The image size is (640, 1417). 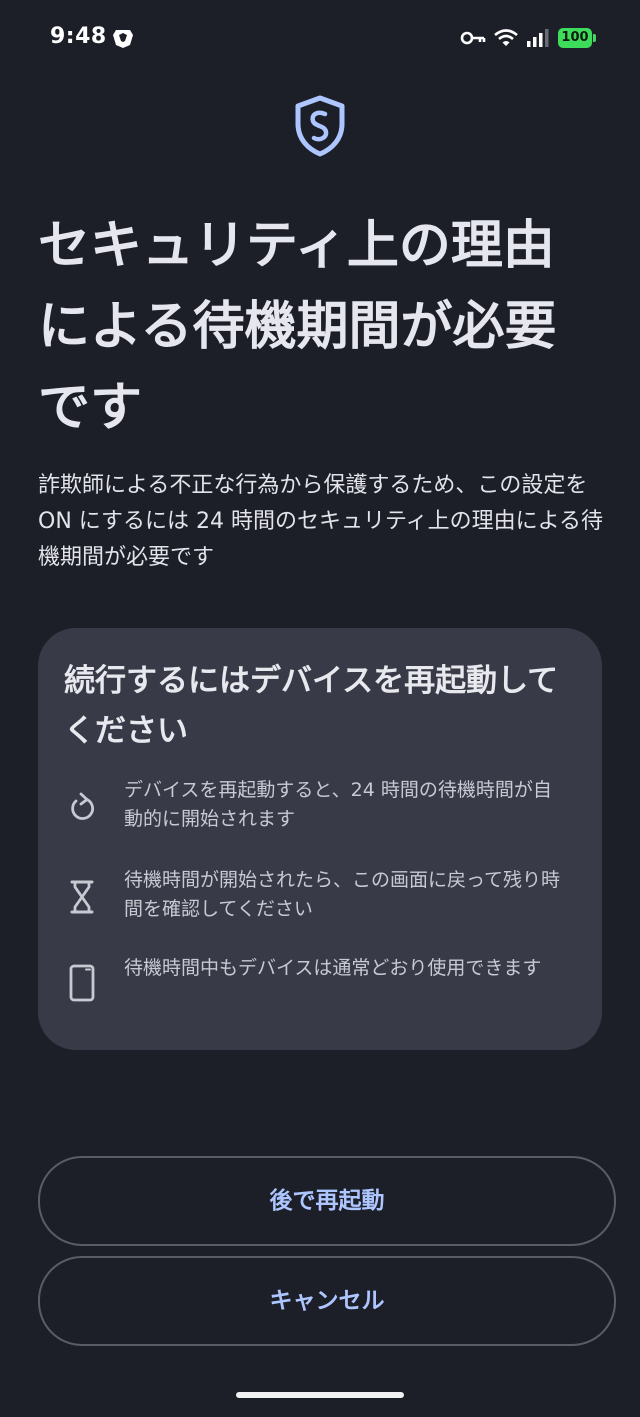 What do you see at coordinates (473, 38) in the screenshot?
I see `key-icon` at bounding box center [473, 38].